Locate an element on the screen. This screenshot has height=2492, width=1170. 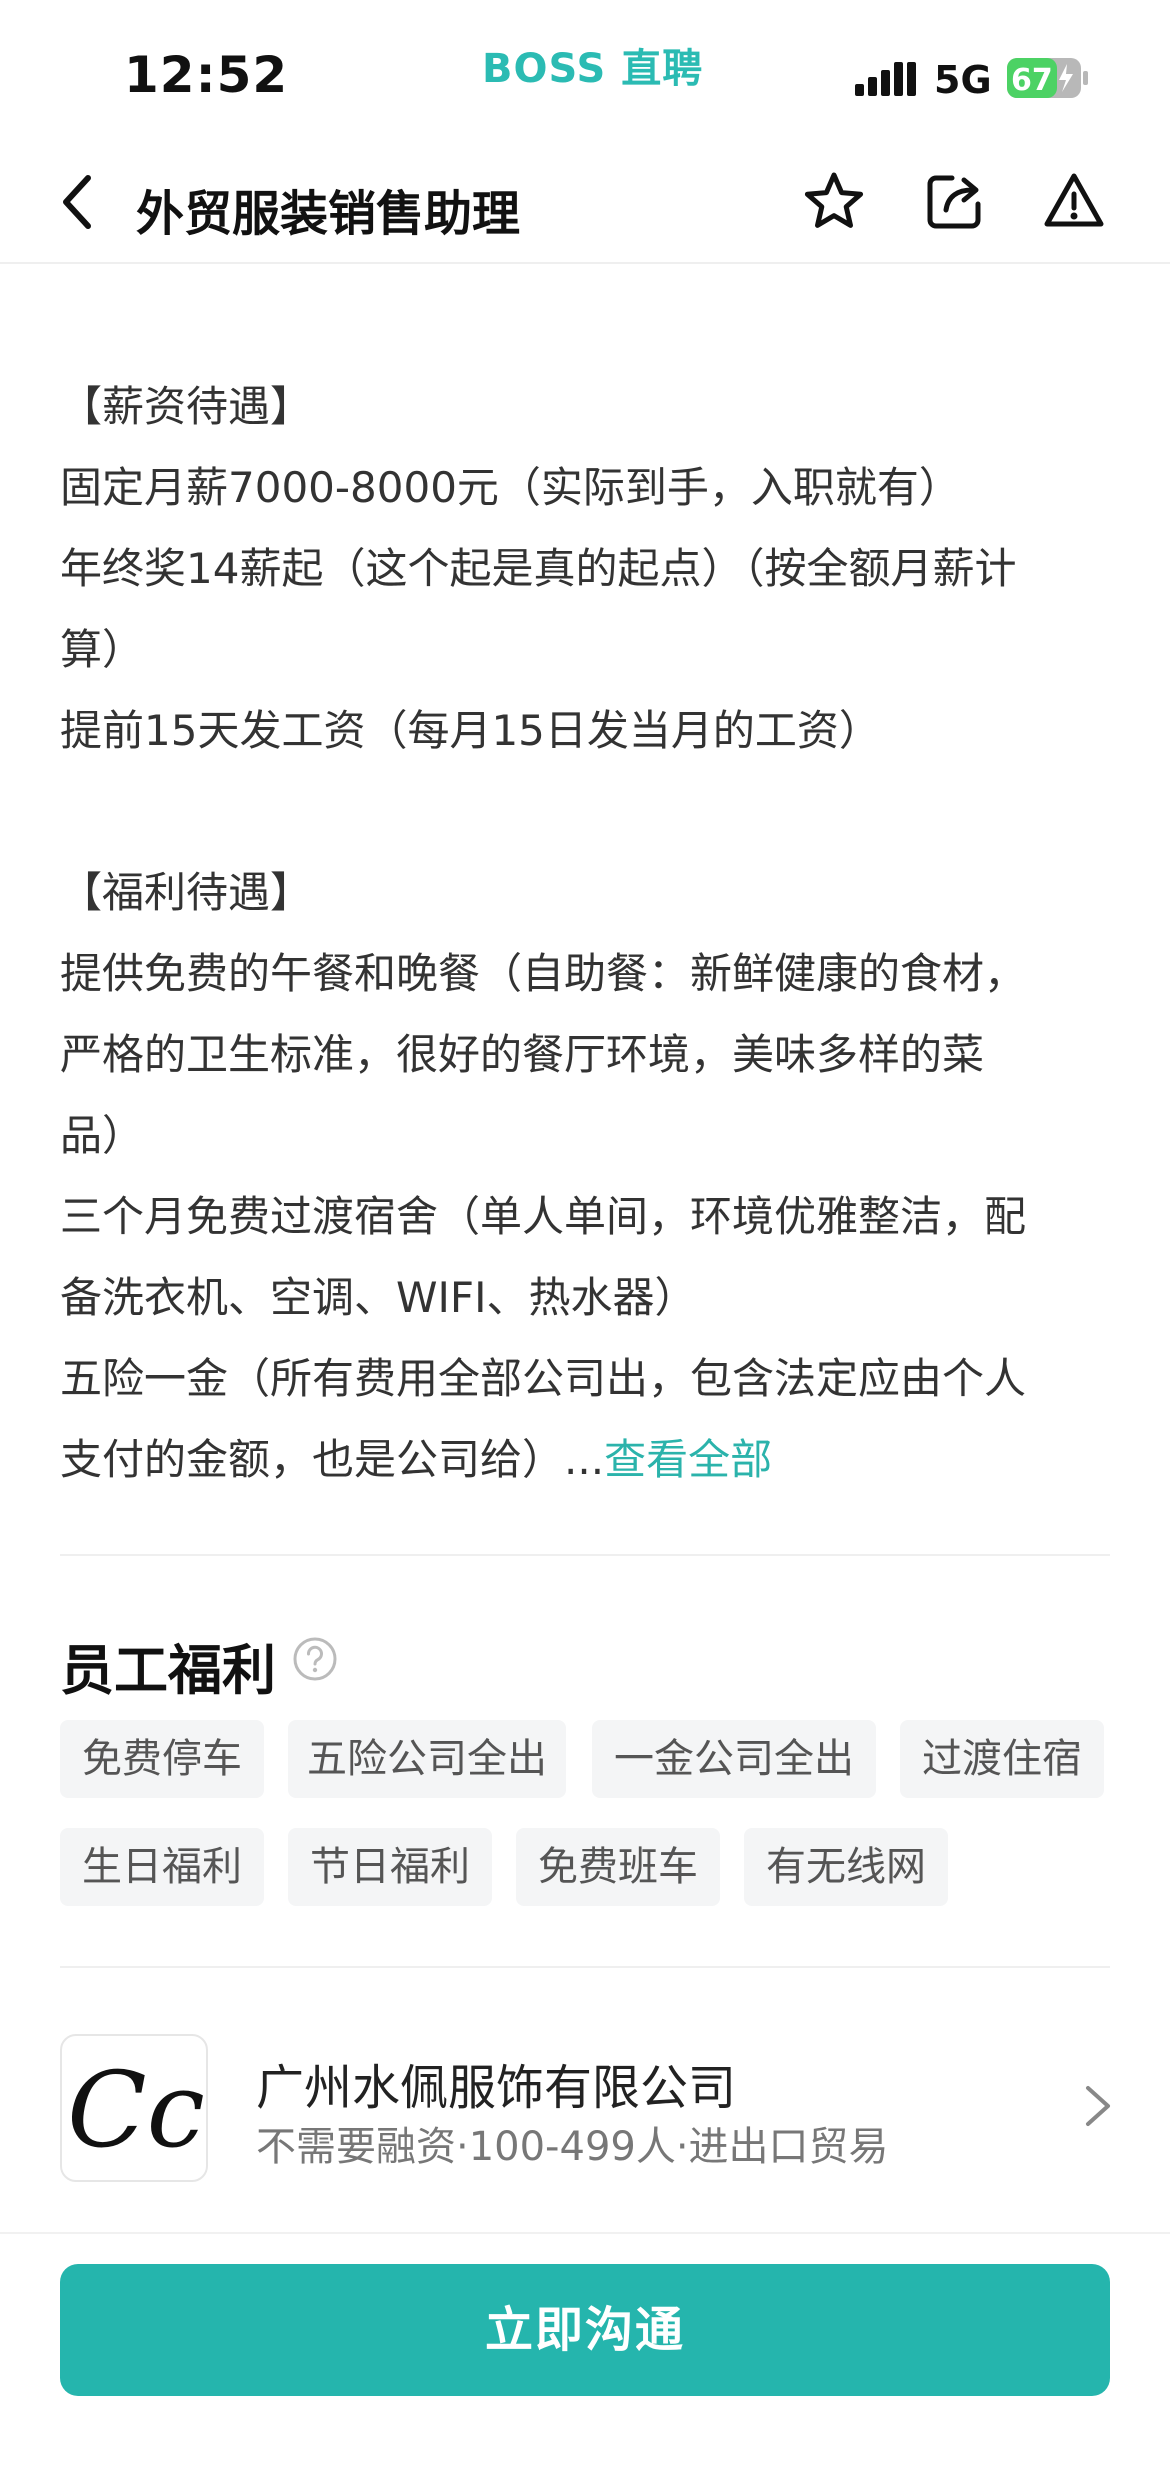
description-line: 年终奖14薪起（这个起是真的起点）（按全额月薪计 is located at coordinates (538, 568).